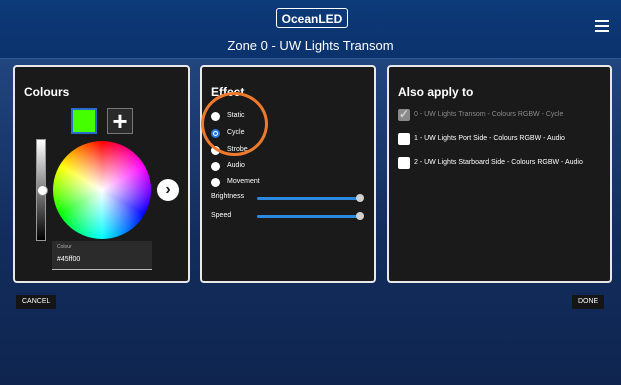 The image size is (621, 385). Describe the element at coordinates (64, 247) in the screenshot. I see `colour-field-label: Colour` at that location.